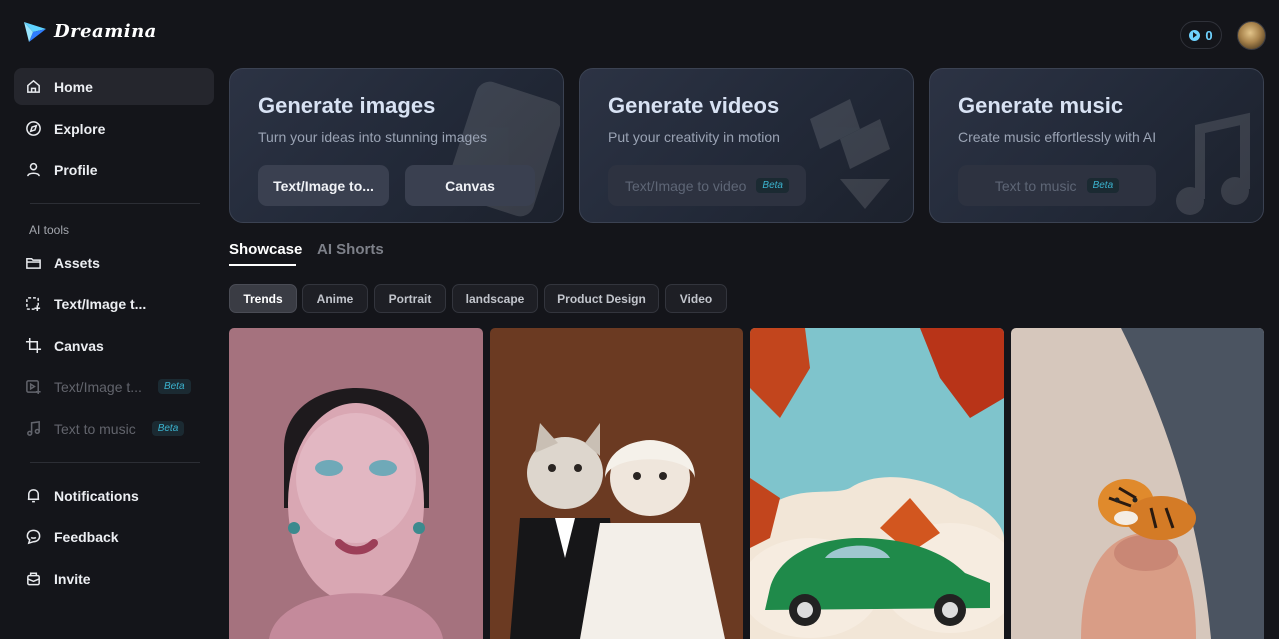  I want to click on text-image-to-video-button: Text/Image to video Beta, so click(707, 185).